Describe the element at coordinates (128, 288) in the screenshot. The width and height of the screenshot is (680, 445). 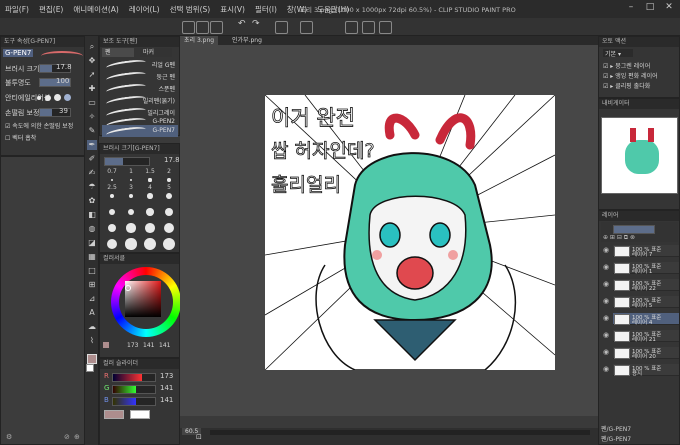
I see `color-picker-cursor` at that location.